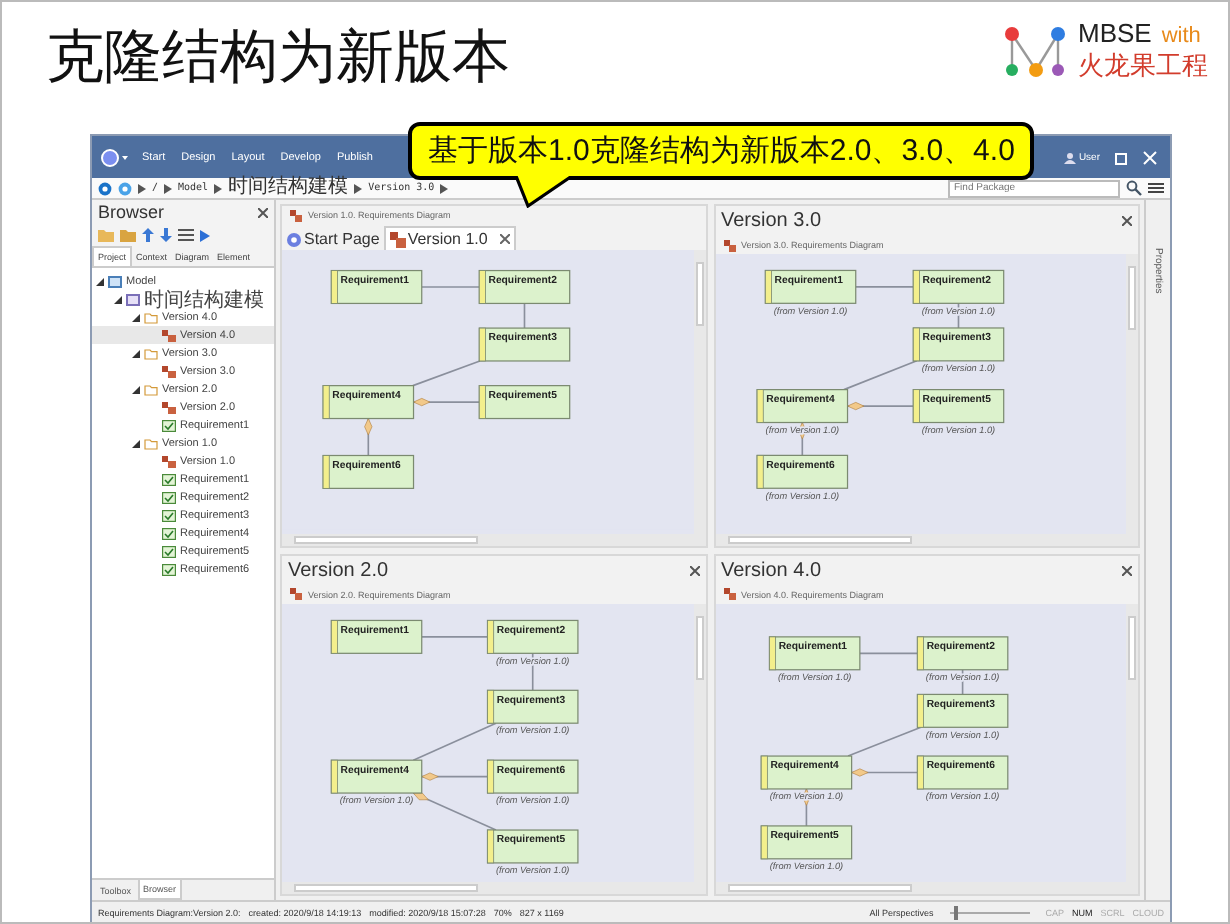 The height and width of the screenshot is (924, 1230). I want to click on panel-title: Version 4.0, so click(771, 570).